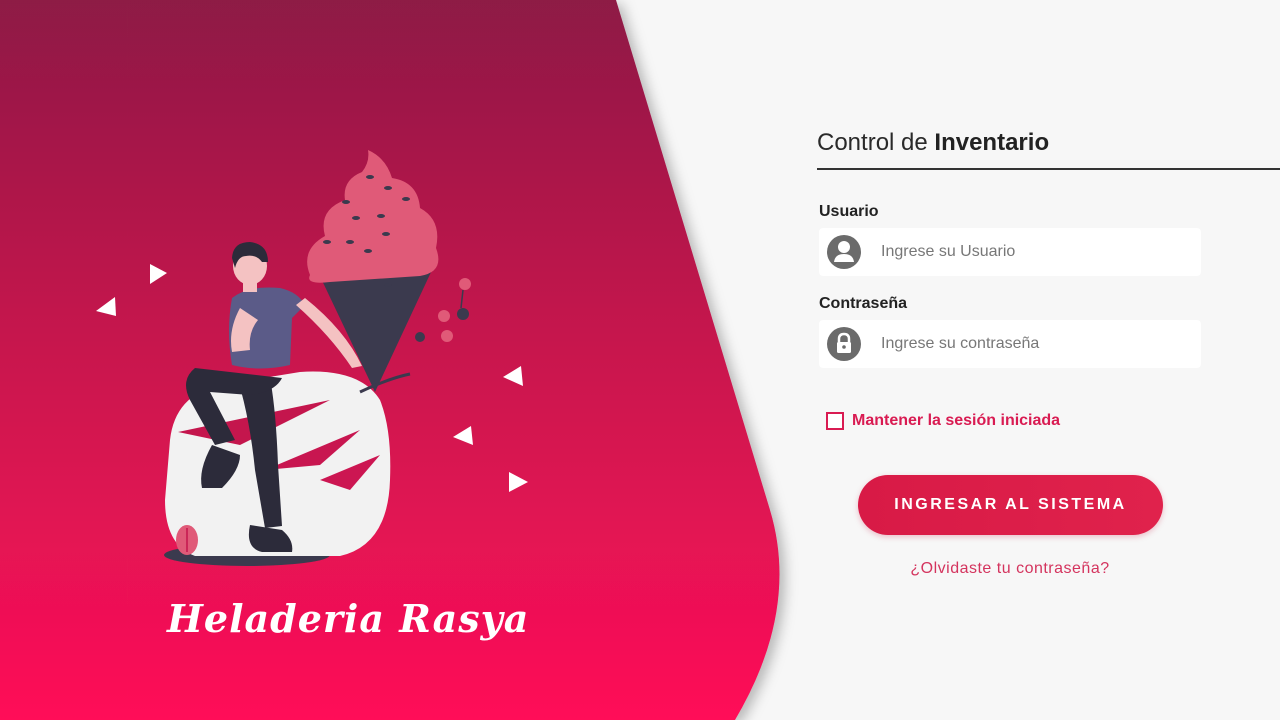 This screenshot has height=720, width=1280. What do you see at coordinates (956, 420) in the screenshot?
I see `remember-label: Mantener la sesión iniciada` at bounding box center [956, 420].